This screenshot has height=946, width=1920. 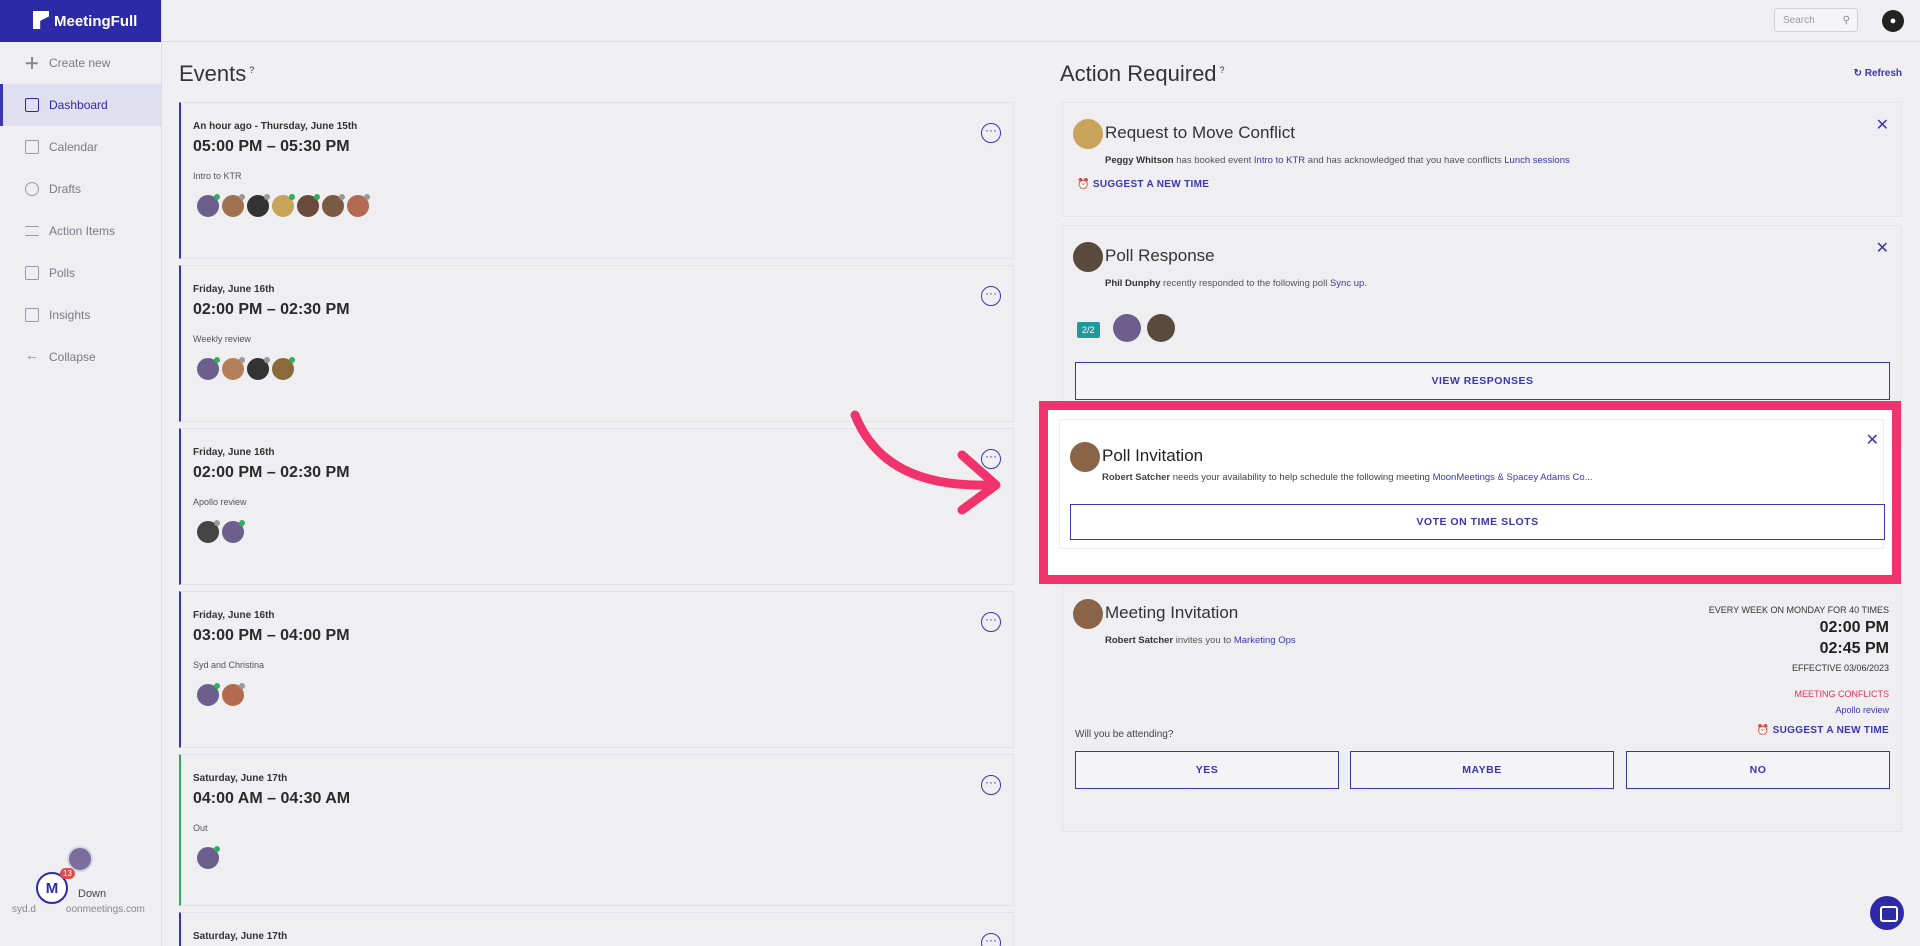 What do you see at coordinates (32, 231) in the screenshot?
I see `list-icon` at bounding box center [32, 231].